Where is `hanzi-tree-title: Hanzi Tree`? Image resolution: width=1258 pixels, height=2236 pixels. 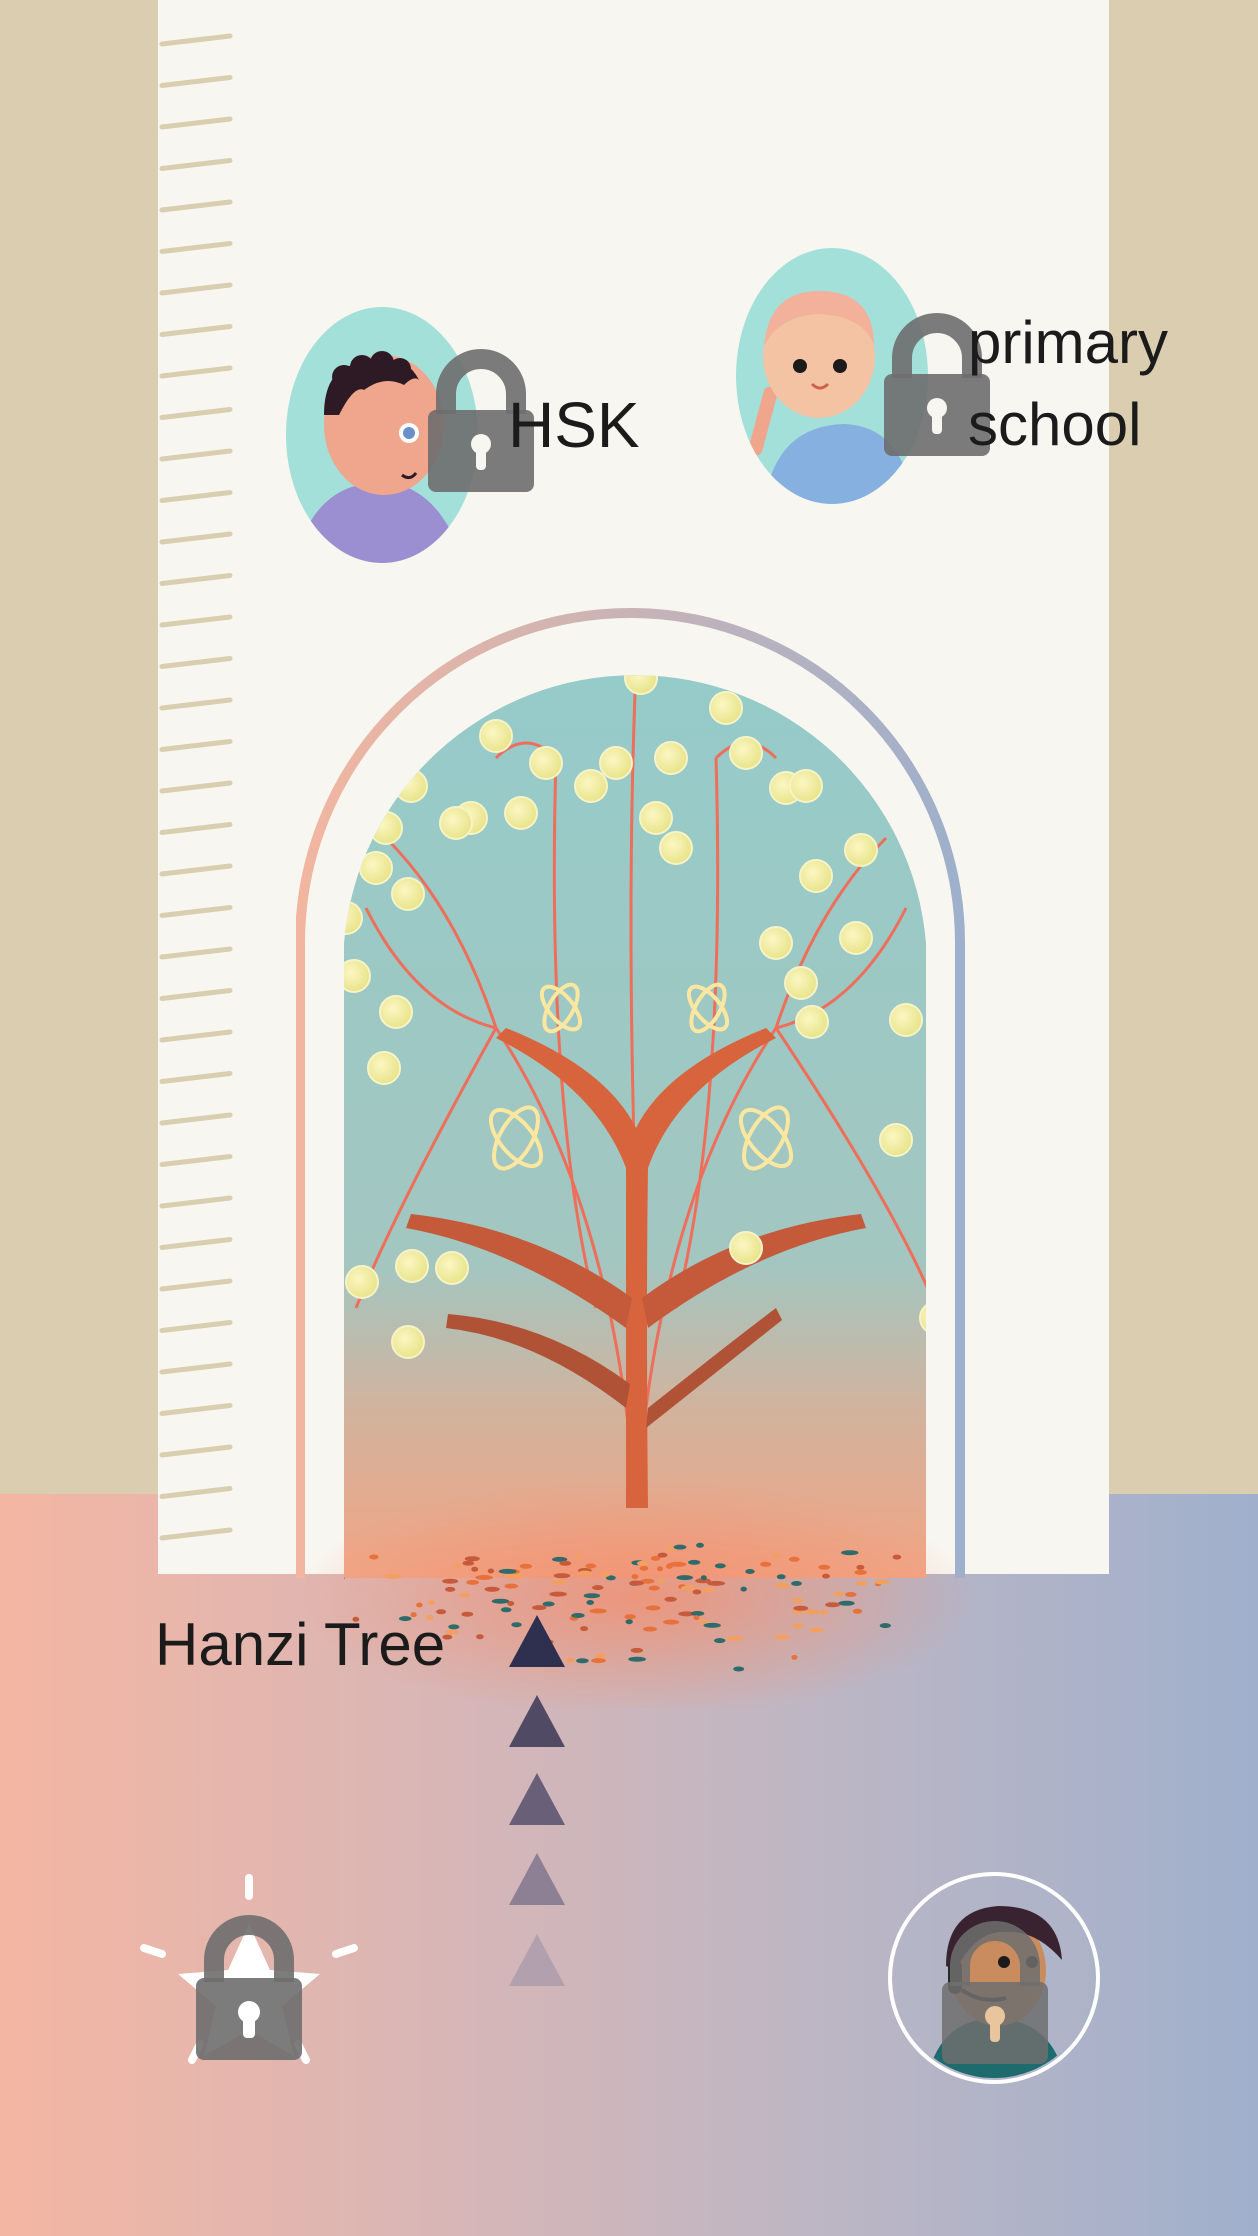 hanzi-tree-title: Hanzi Tree is located at coordinates (300, 1644).